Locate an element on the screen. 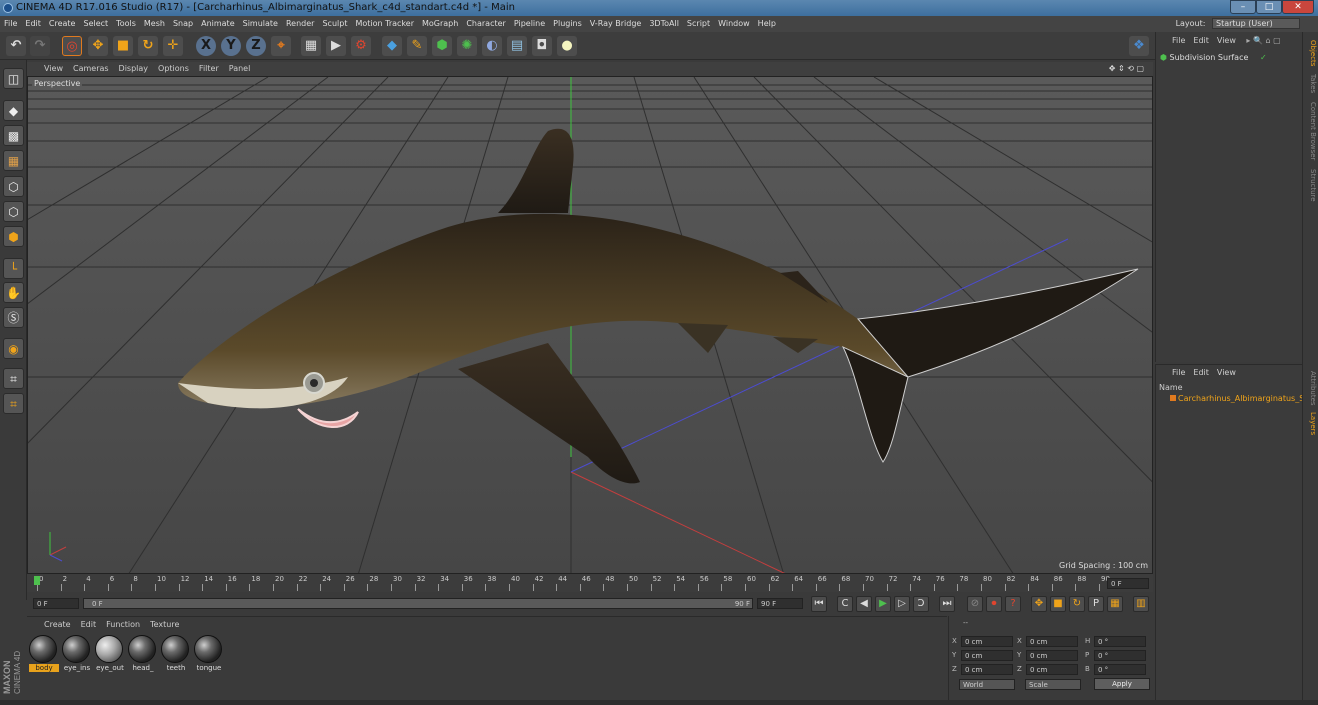 The width and height of the screenshot is (1318, 705). menu-animate: Animate is located at coordinates (218, 24).